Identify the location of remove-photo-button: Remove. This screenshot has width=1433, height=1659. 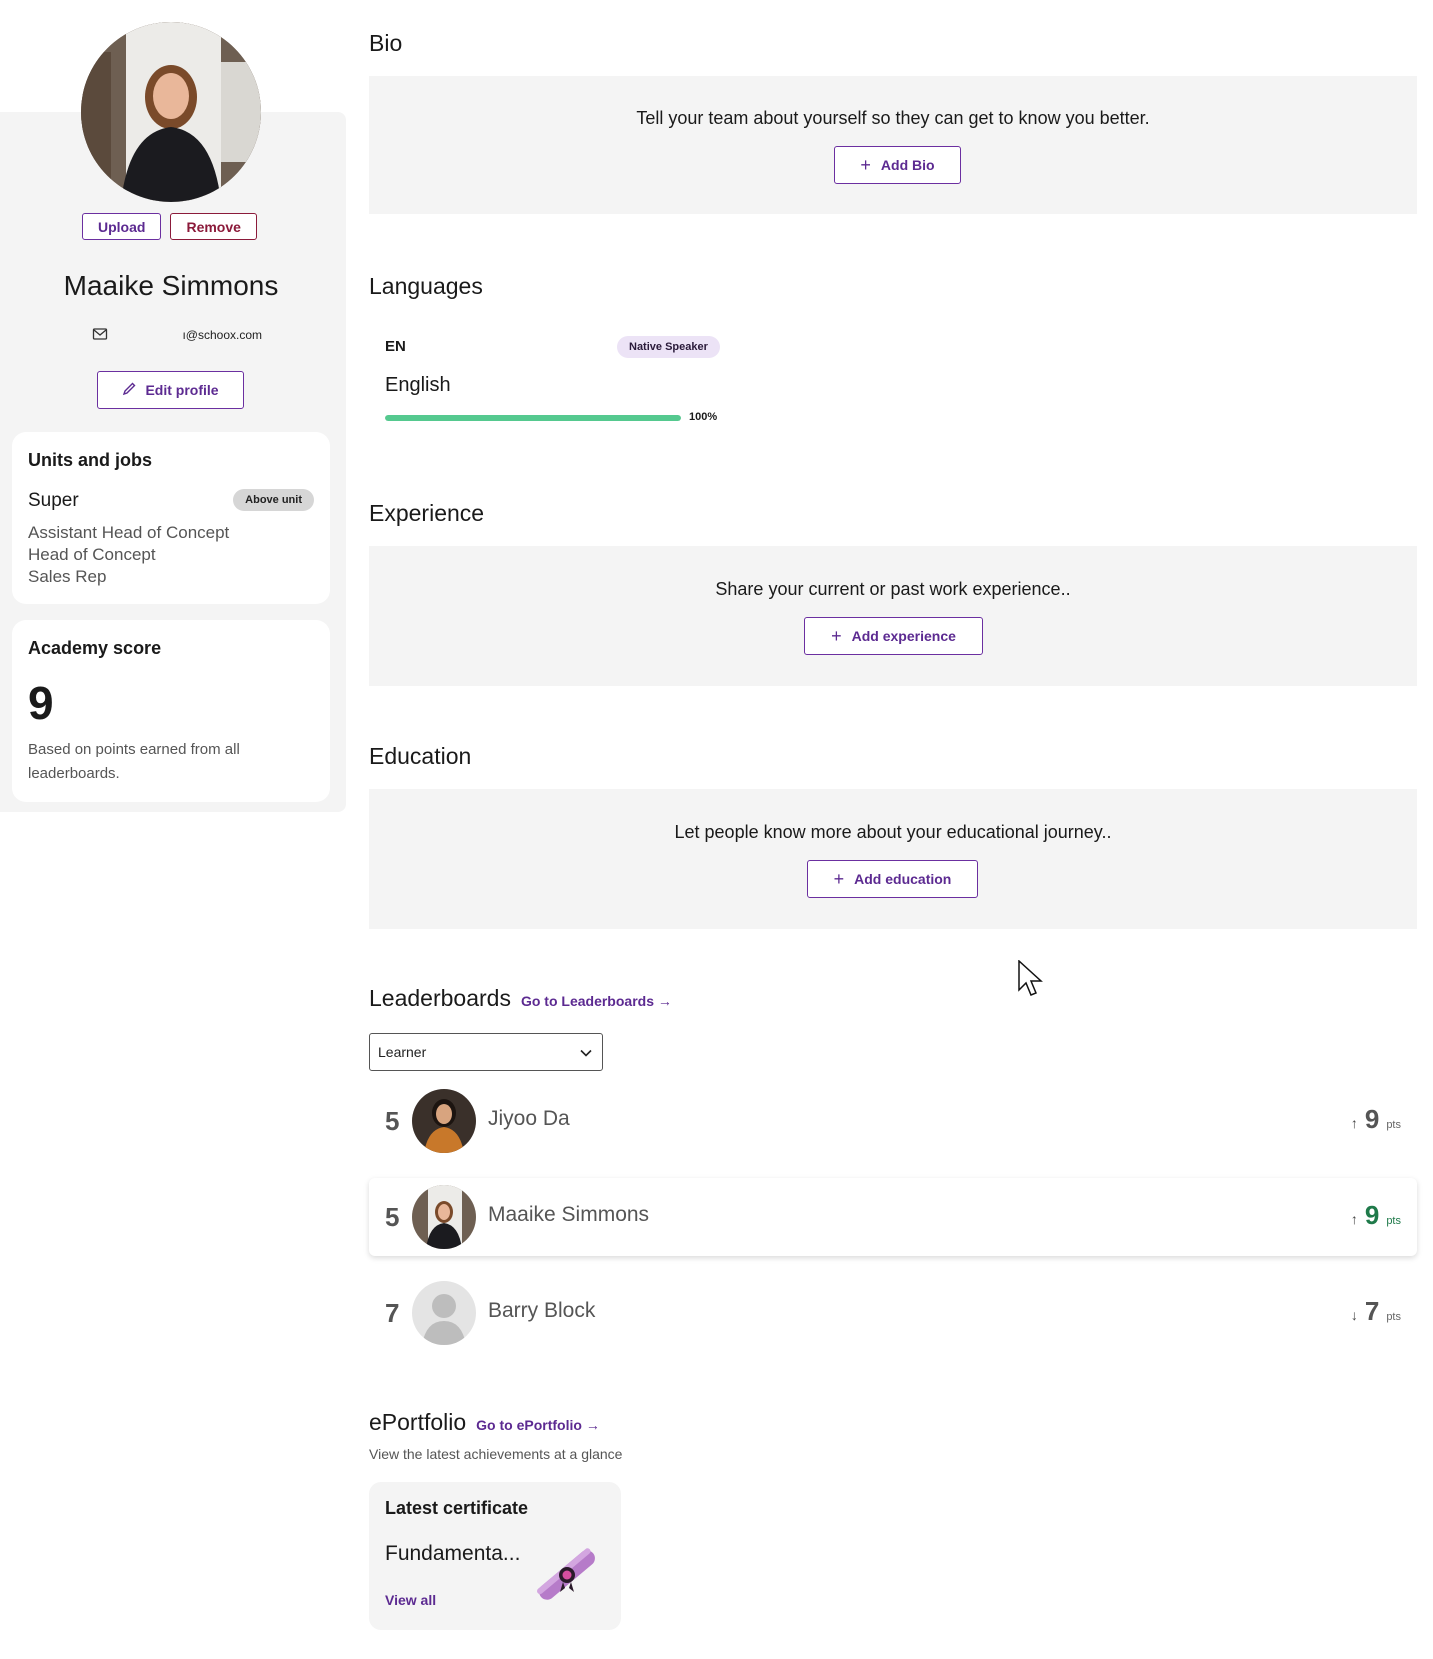
(213, 226).